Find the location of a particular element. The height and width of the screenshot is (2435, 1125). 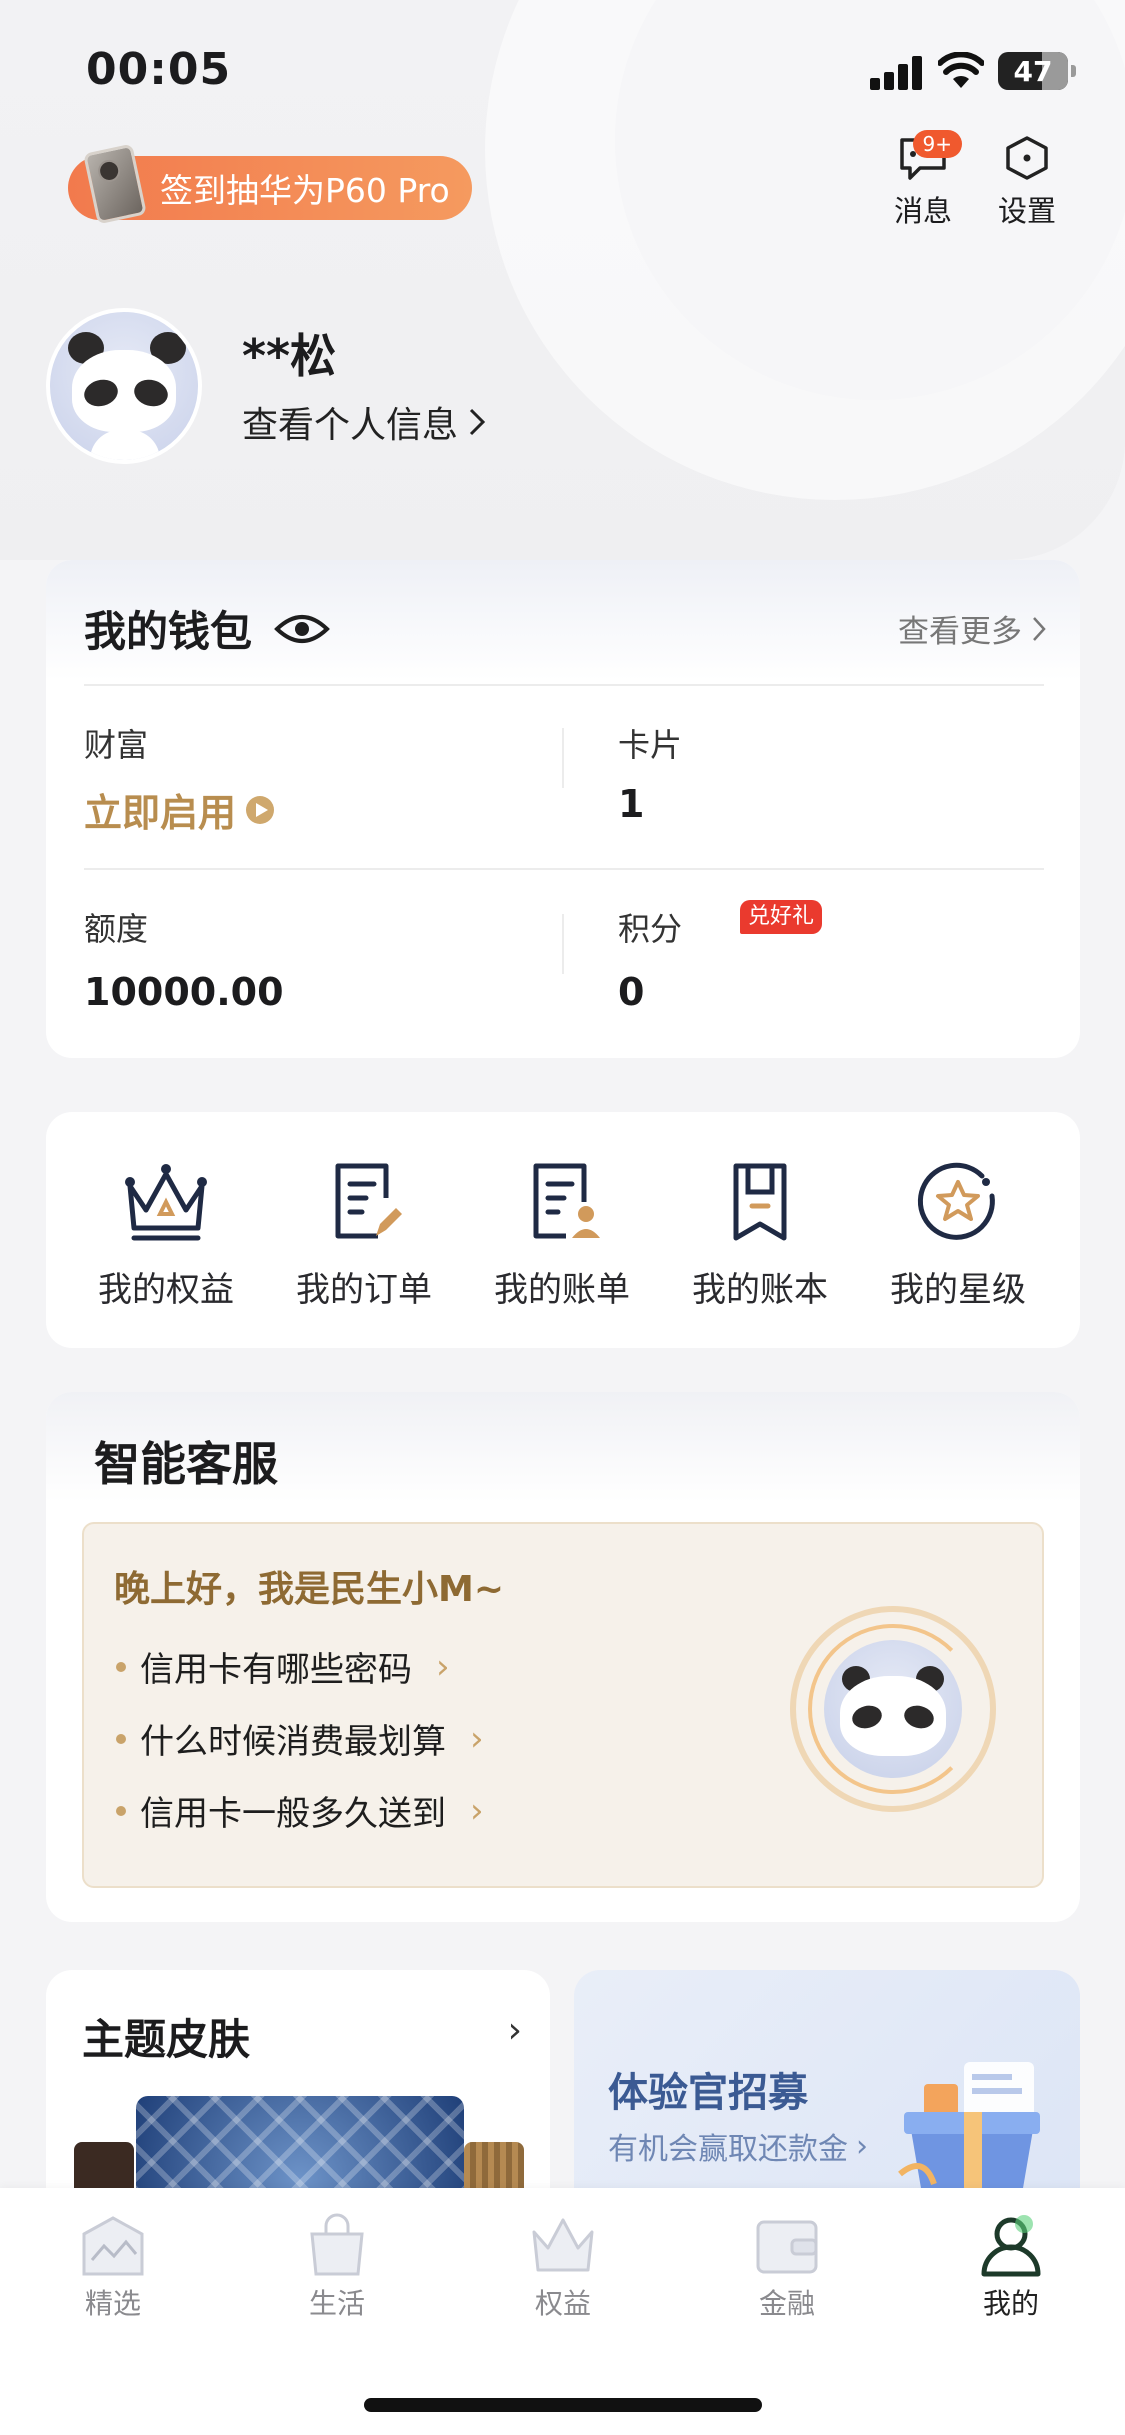

service-question-1: 信用卡有哪些密码 › is located at coordinates (283, 1666).